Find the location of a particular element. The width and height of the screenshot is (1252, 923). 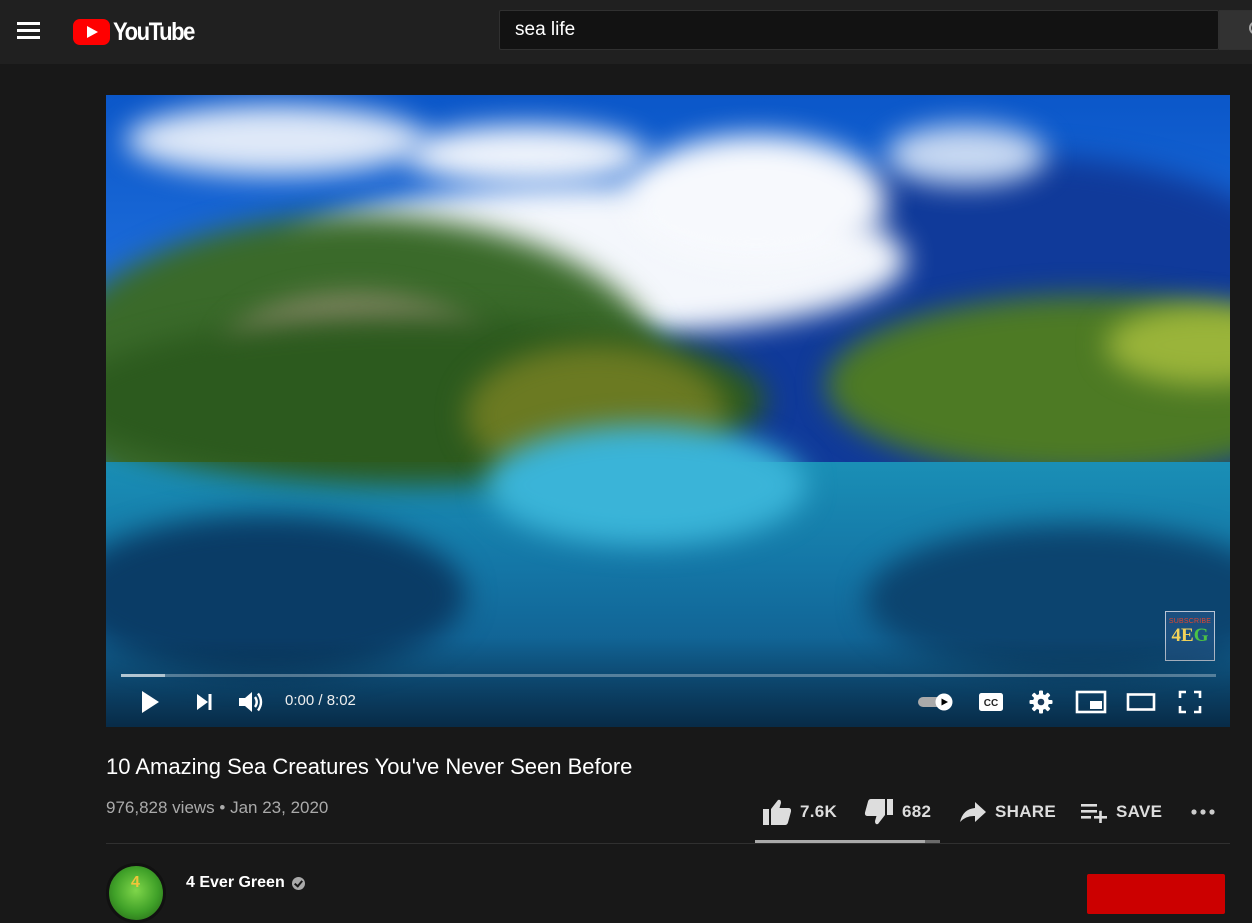

logo-text: YouTube is located at coordinates (154, 31).